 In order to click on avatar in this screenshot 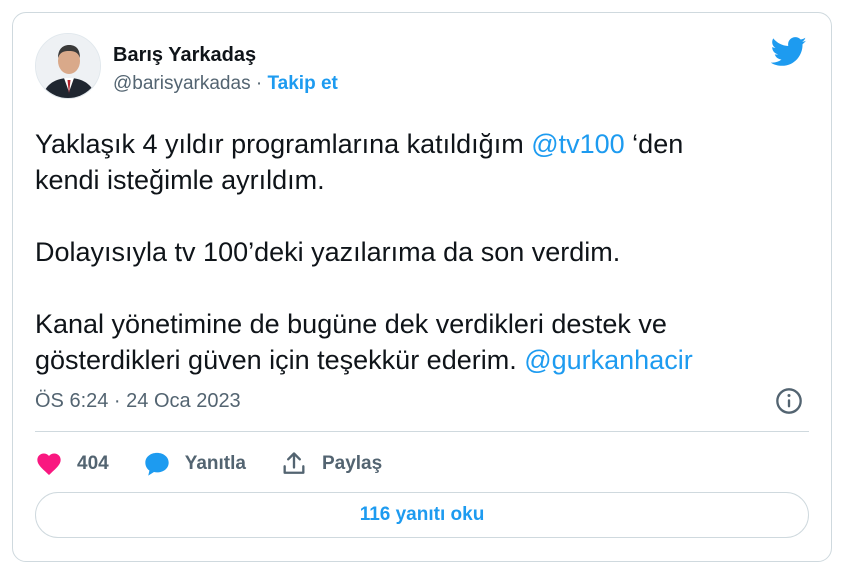, I will do `click(68, 66)`.